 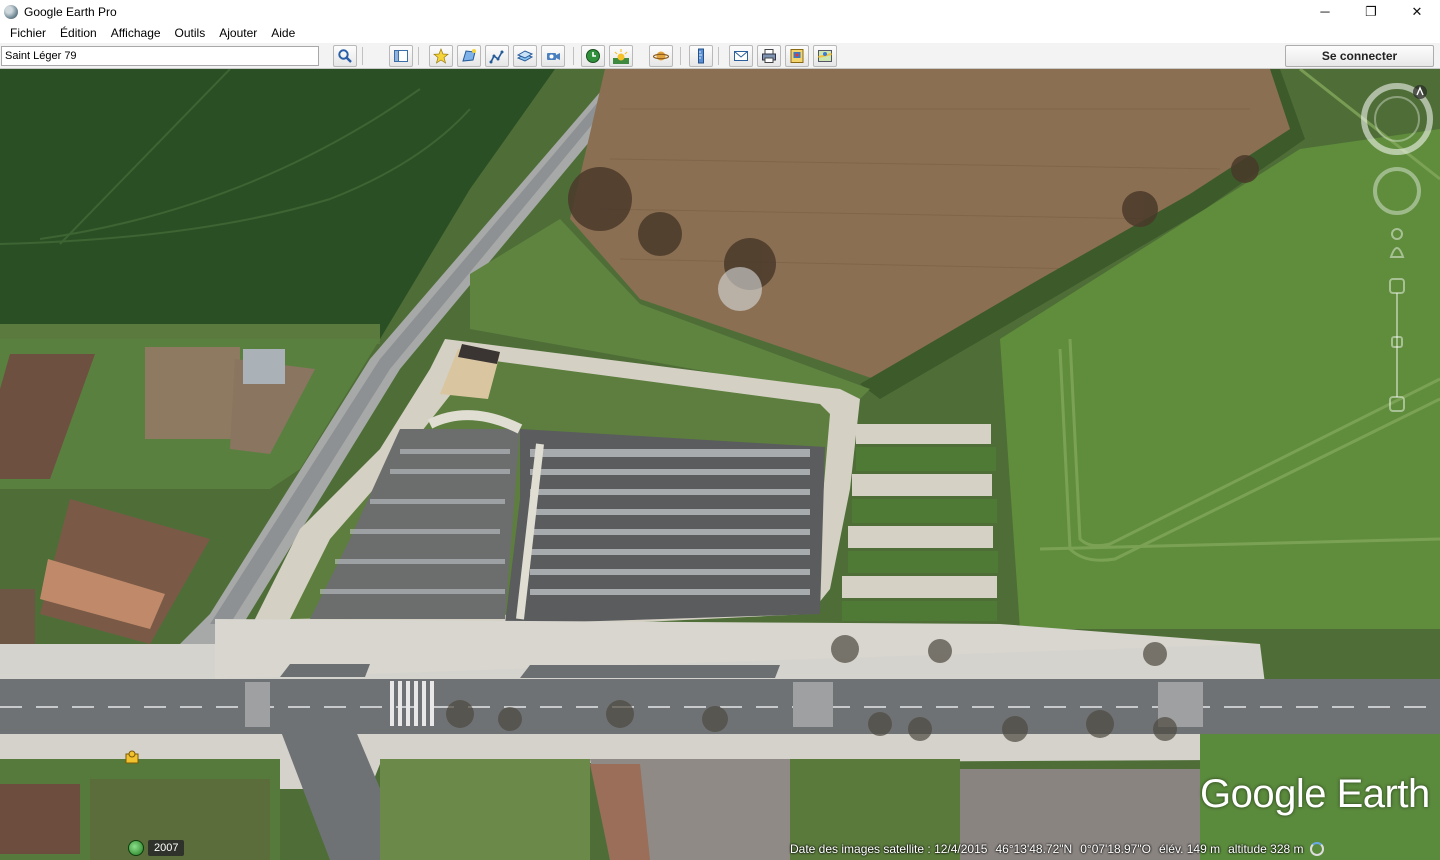 I want to click on latitude: 46°13'48.72"N, so click(x=1034, y=849).